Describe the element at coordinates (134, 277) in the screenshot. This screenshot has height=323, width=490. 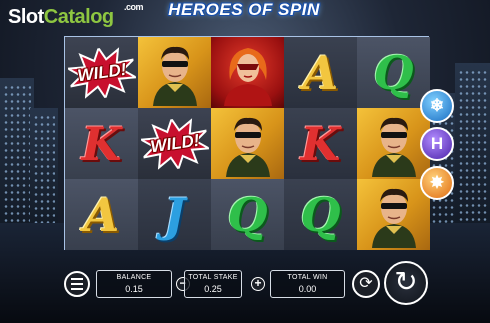
I see `balance-label: BALANCE` at that location.